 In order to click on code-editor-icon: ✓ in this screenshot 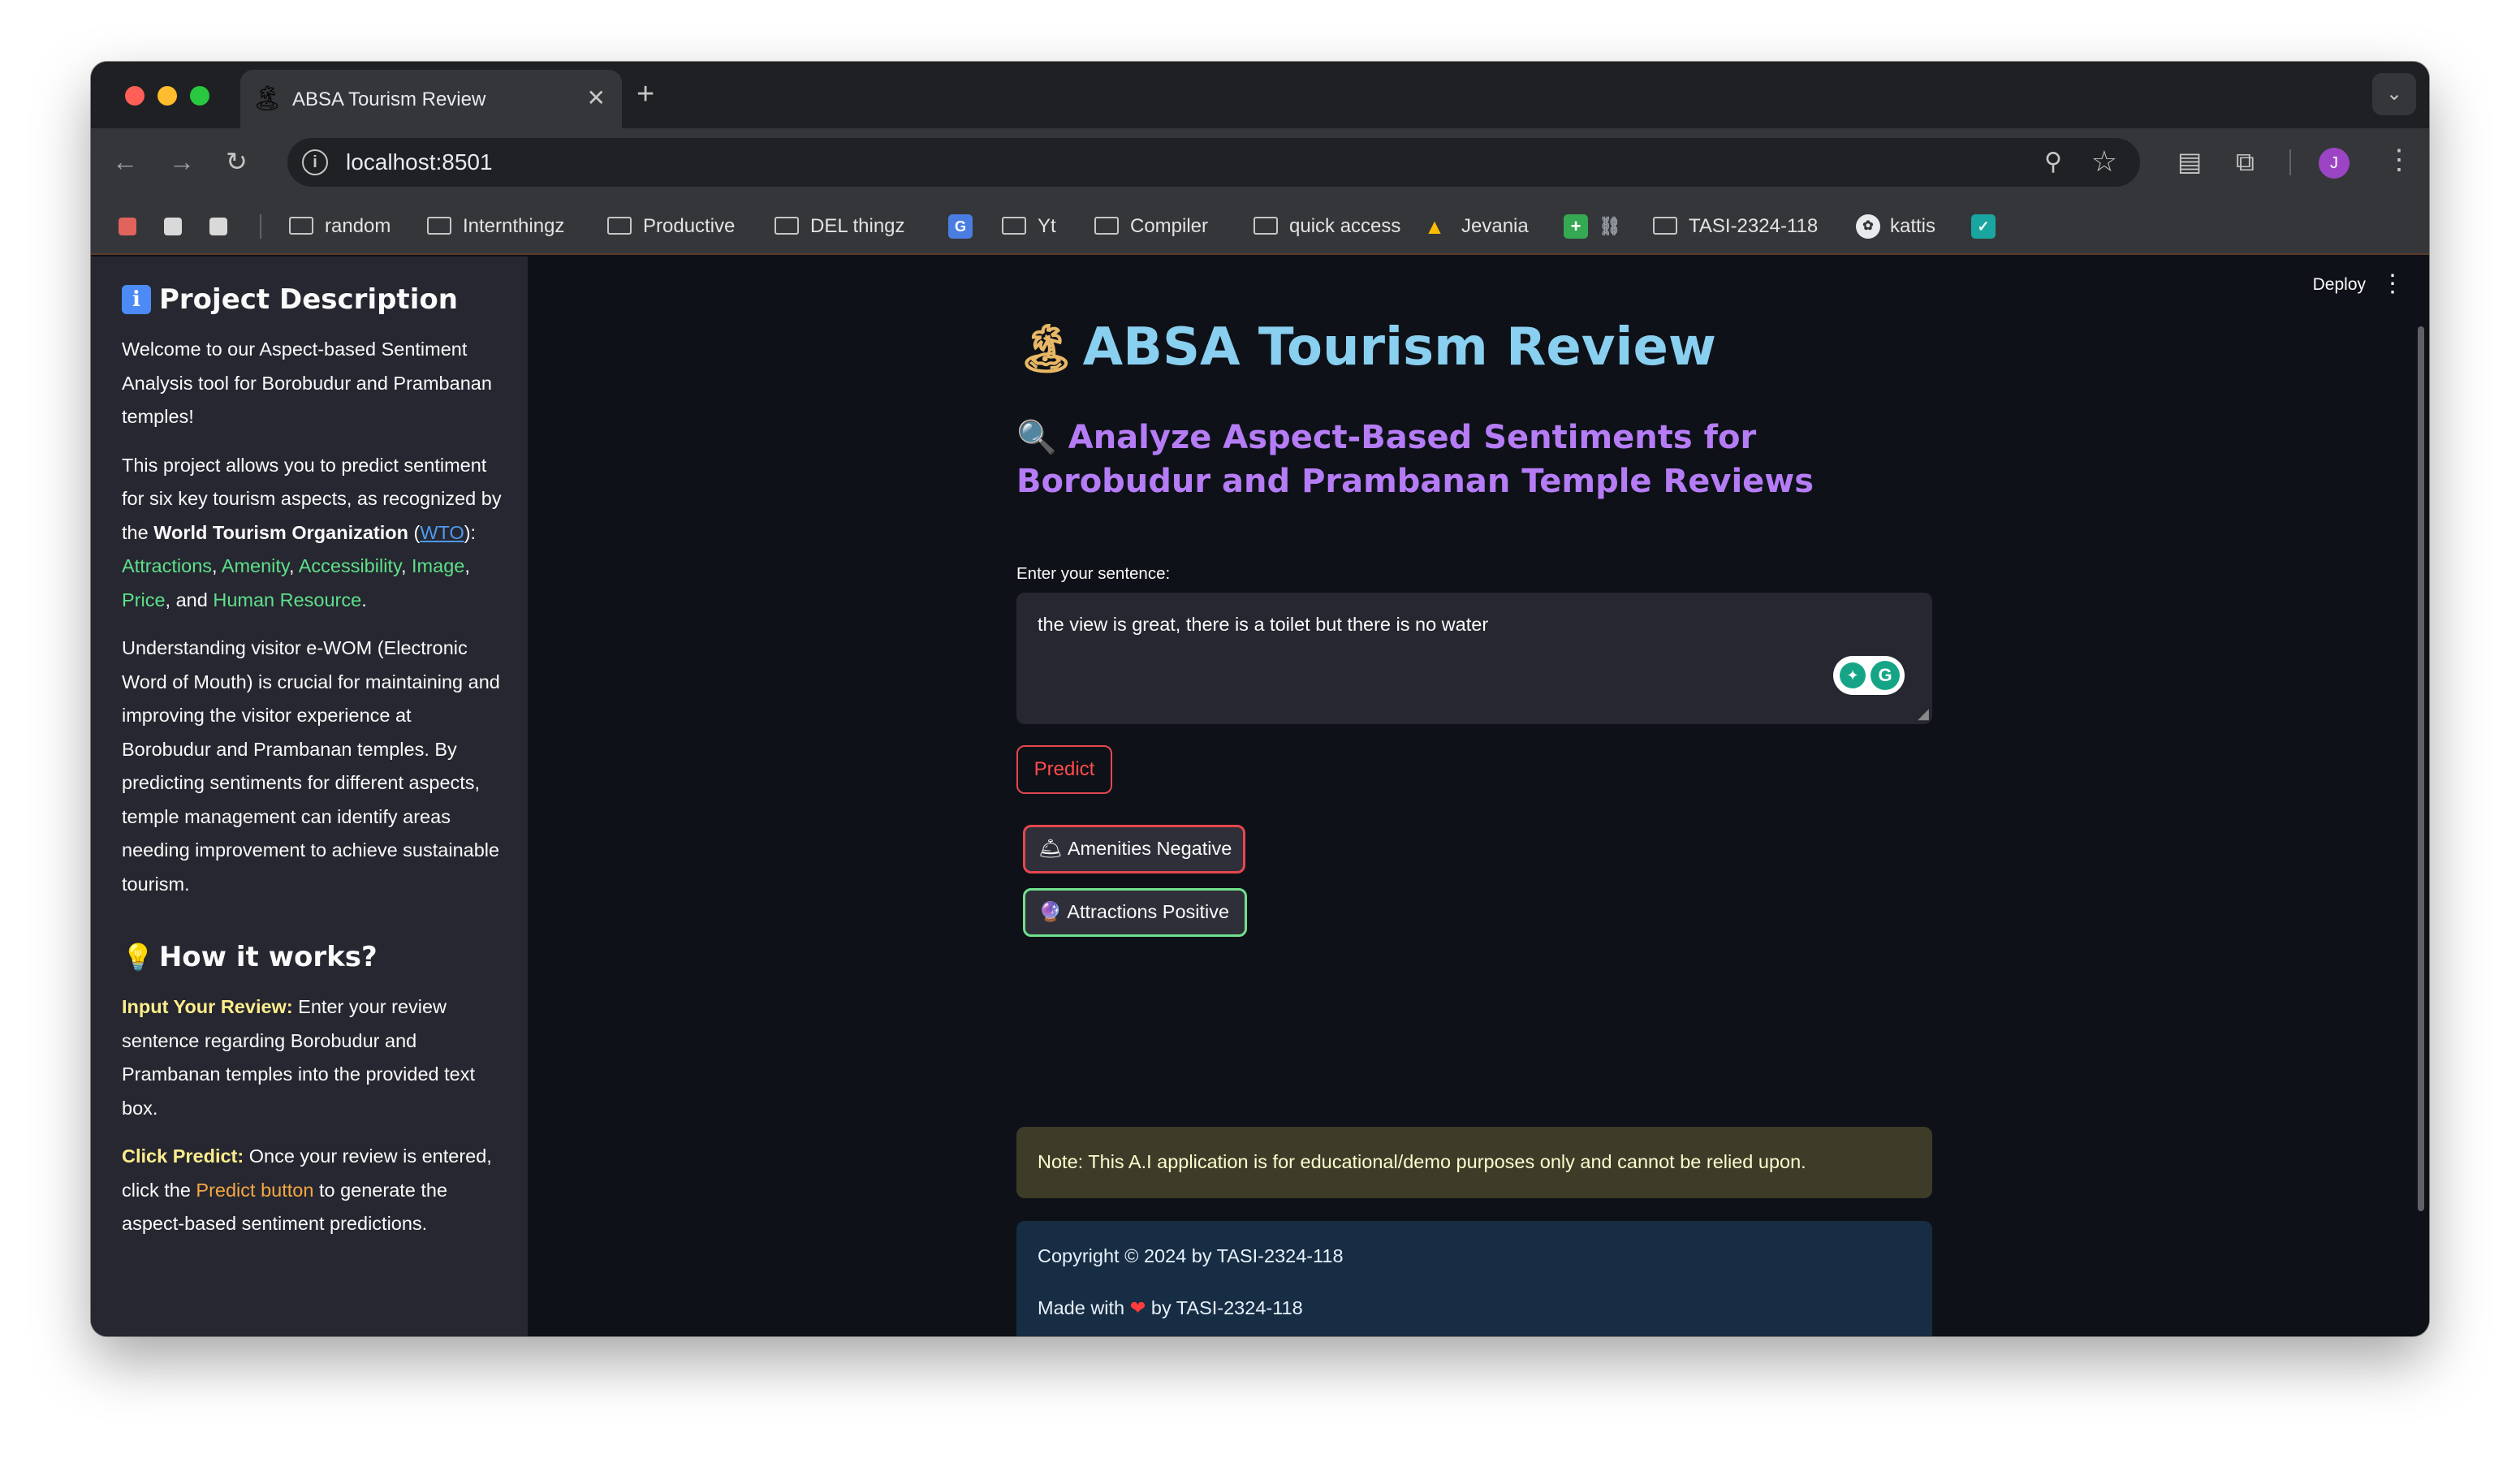, I will do `click(1984, 227)`.